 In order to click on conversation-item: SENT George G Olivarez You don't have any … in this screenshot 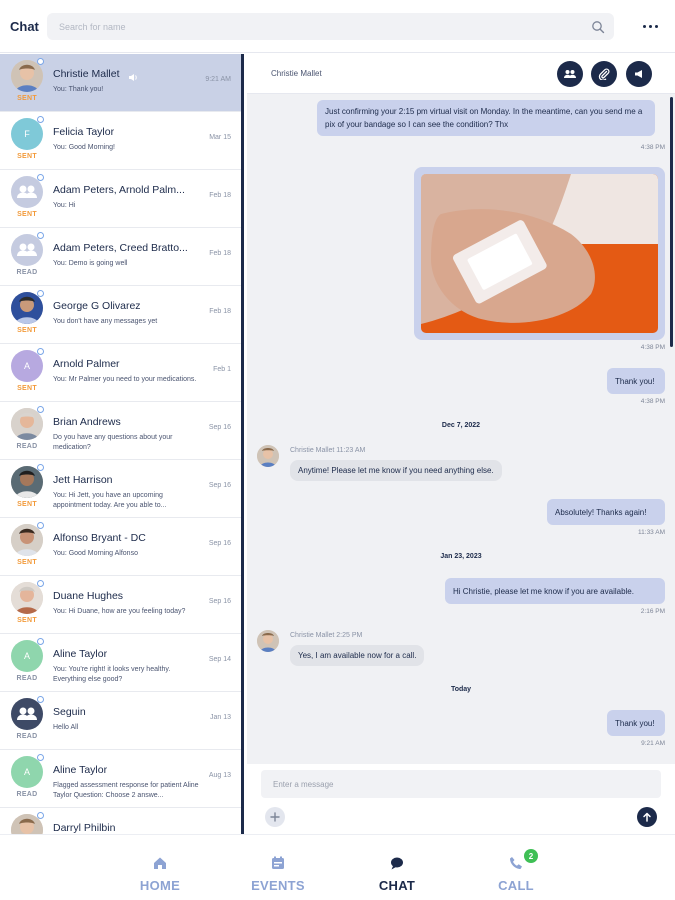, I will do `click(120, 315)`.